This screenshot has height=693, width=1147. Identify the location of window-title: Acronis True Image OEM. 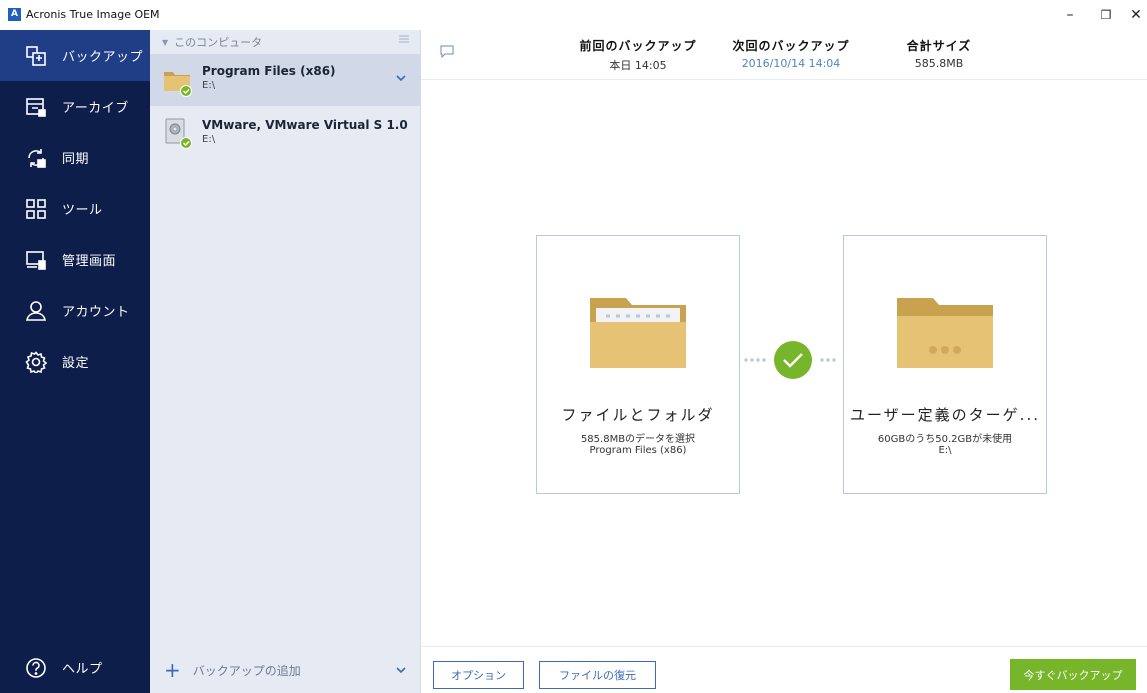
(93, 14).